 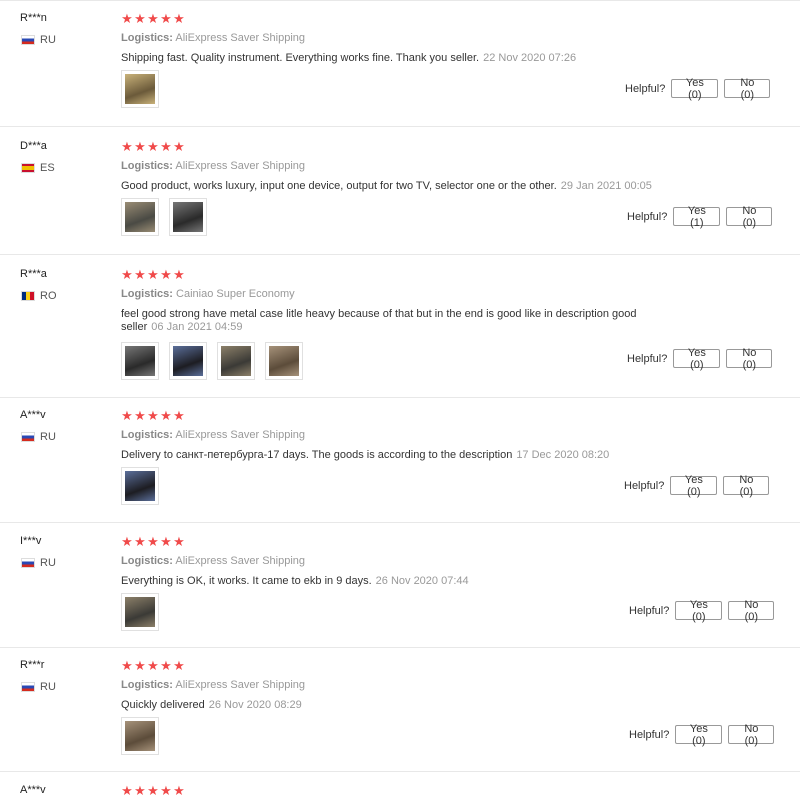 I want to click on top-divider, so click(x=400, y=0).